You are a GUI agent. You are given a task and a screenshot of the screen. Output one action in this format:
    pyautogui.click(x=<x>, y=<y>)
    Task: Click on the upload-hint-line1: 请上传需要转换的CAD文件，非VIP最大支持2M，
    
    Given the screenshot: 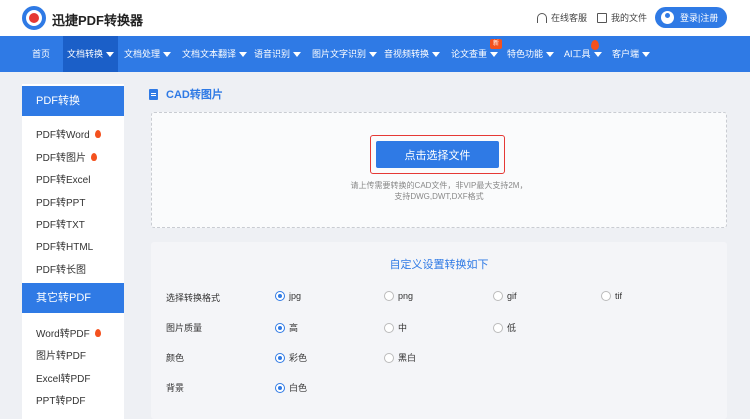 What is the action you would take?
    pyautogui.click(x=439, y=185)
    